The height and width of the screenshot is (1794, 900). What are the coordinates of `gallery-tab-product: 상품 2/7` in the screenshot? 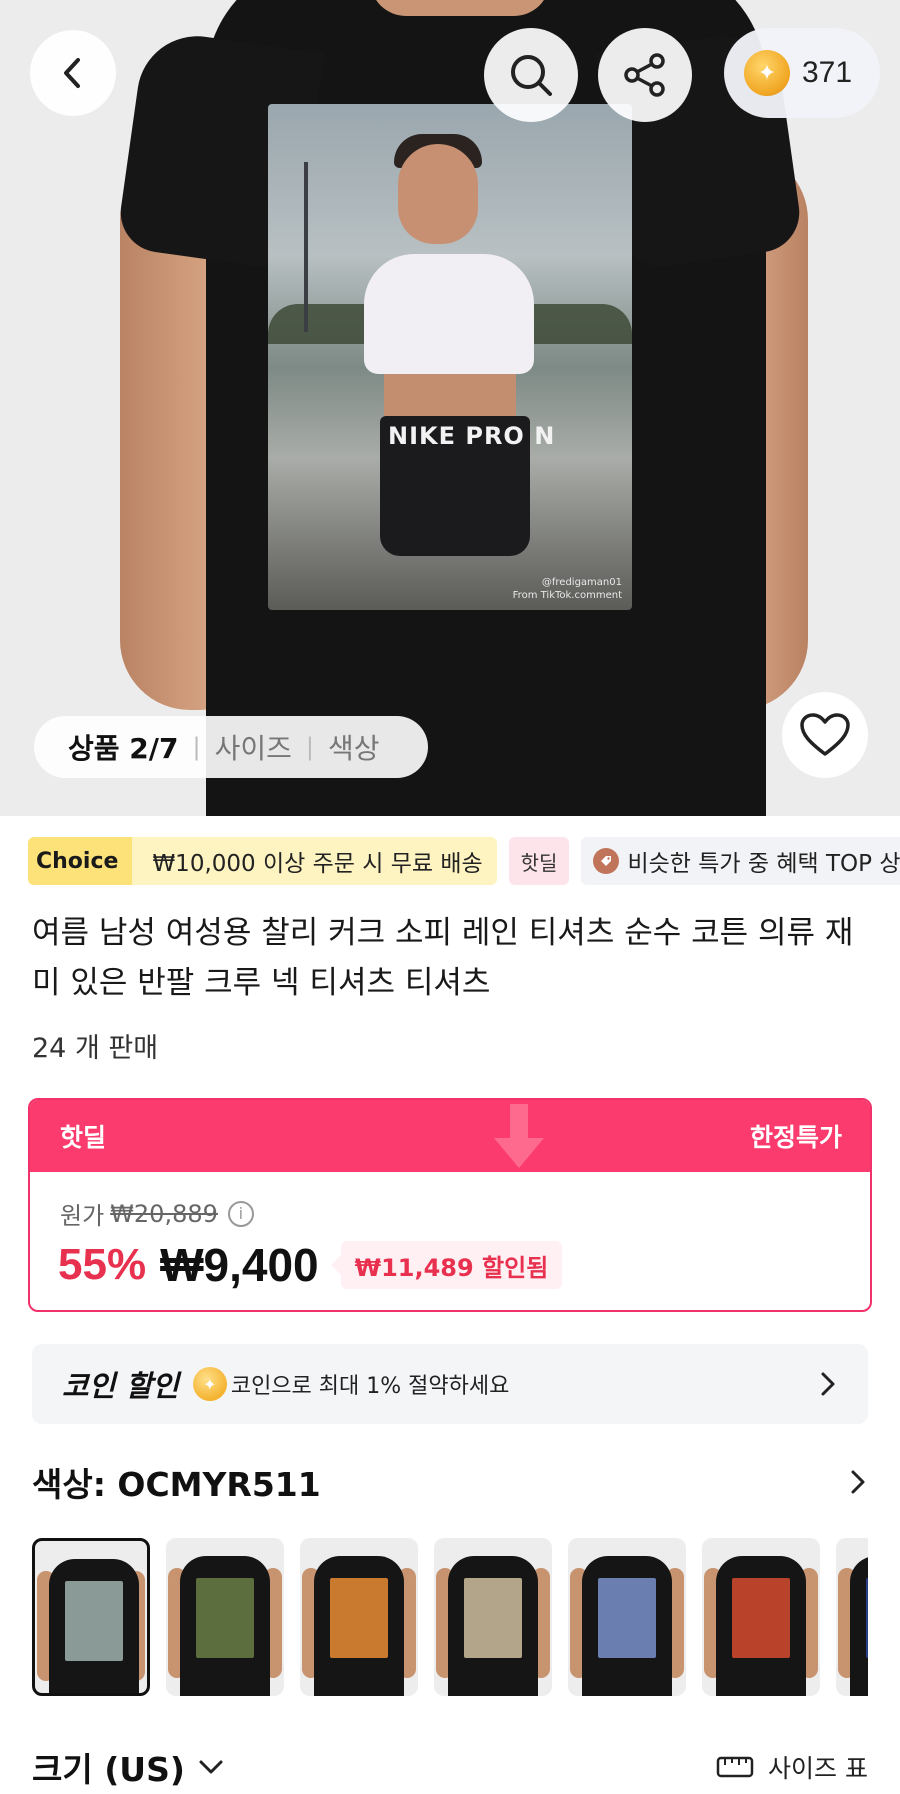 It's located at (123, 747).